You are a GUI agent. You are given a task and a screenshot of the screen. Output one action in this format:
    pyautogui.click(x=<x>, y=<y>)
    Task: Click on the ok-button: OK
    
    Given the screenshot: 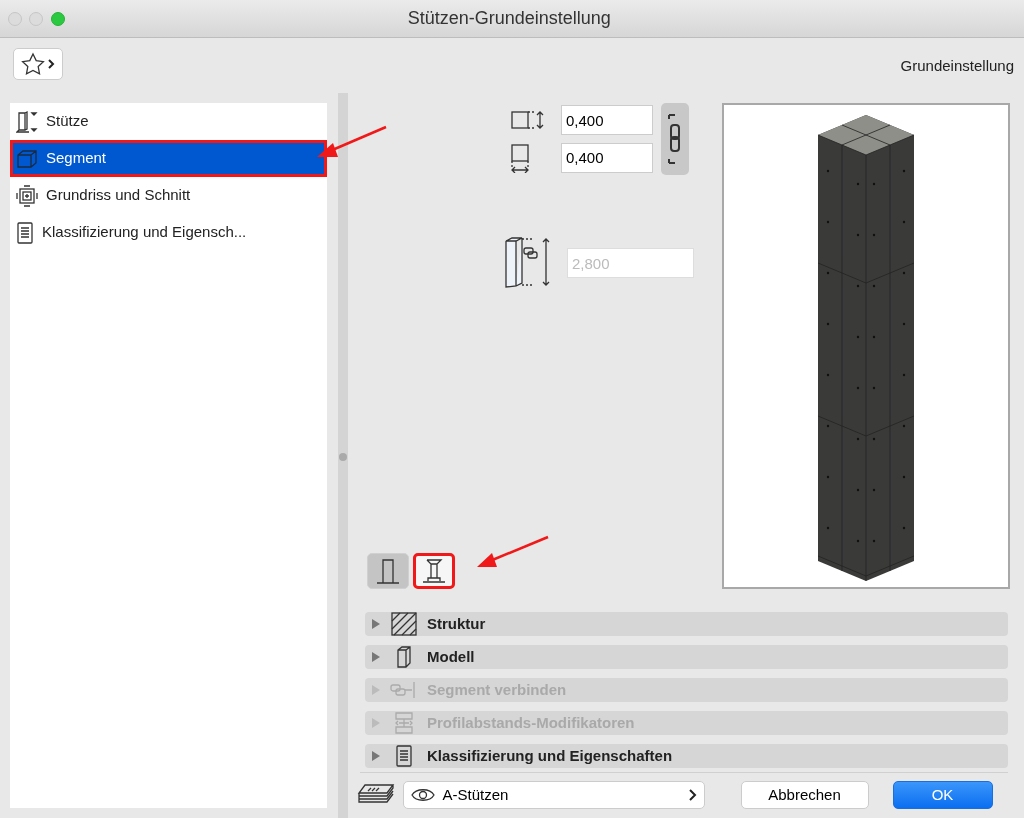 What is the action you would take?
    pyautogui.click(x=942, y=795)
    